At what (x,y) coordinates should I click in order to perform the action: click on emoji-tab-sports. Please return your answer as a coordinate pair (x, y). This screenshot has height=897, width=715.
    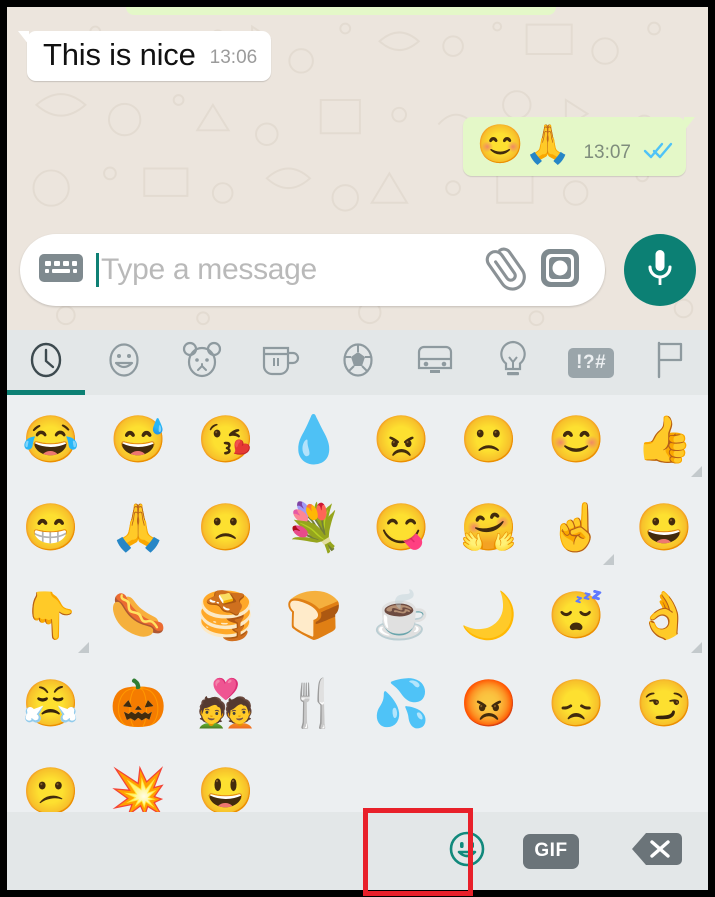
    Looking at the image, I should click on (358, 362).